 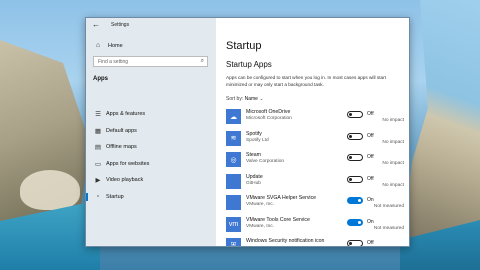 I want to click on sidebar-home: ⌂ Home, so click(x=108, y=45).